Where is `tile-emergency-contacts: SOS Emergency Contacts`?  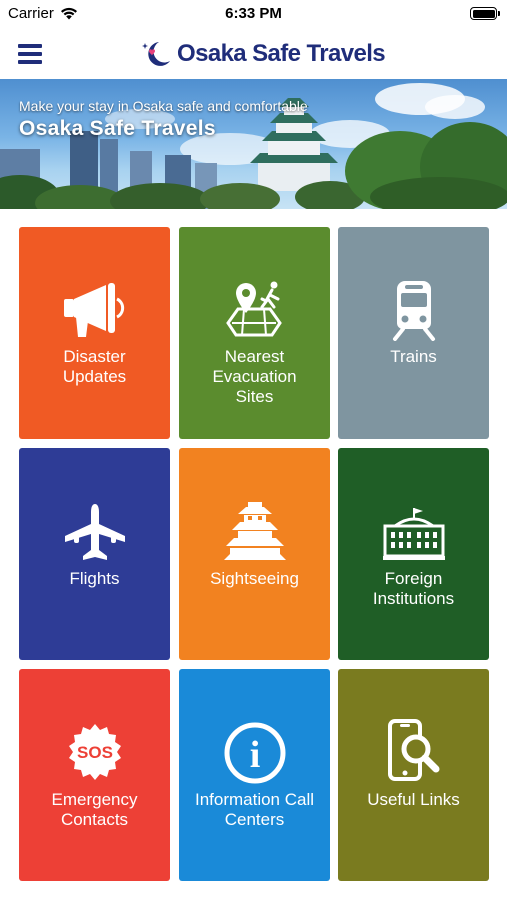 tile-emergency-contacts: SOS Emergency Contacts is located at coordinates (94, 775).